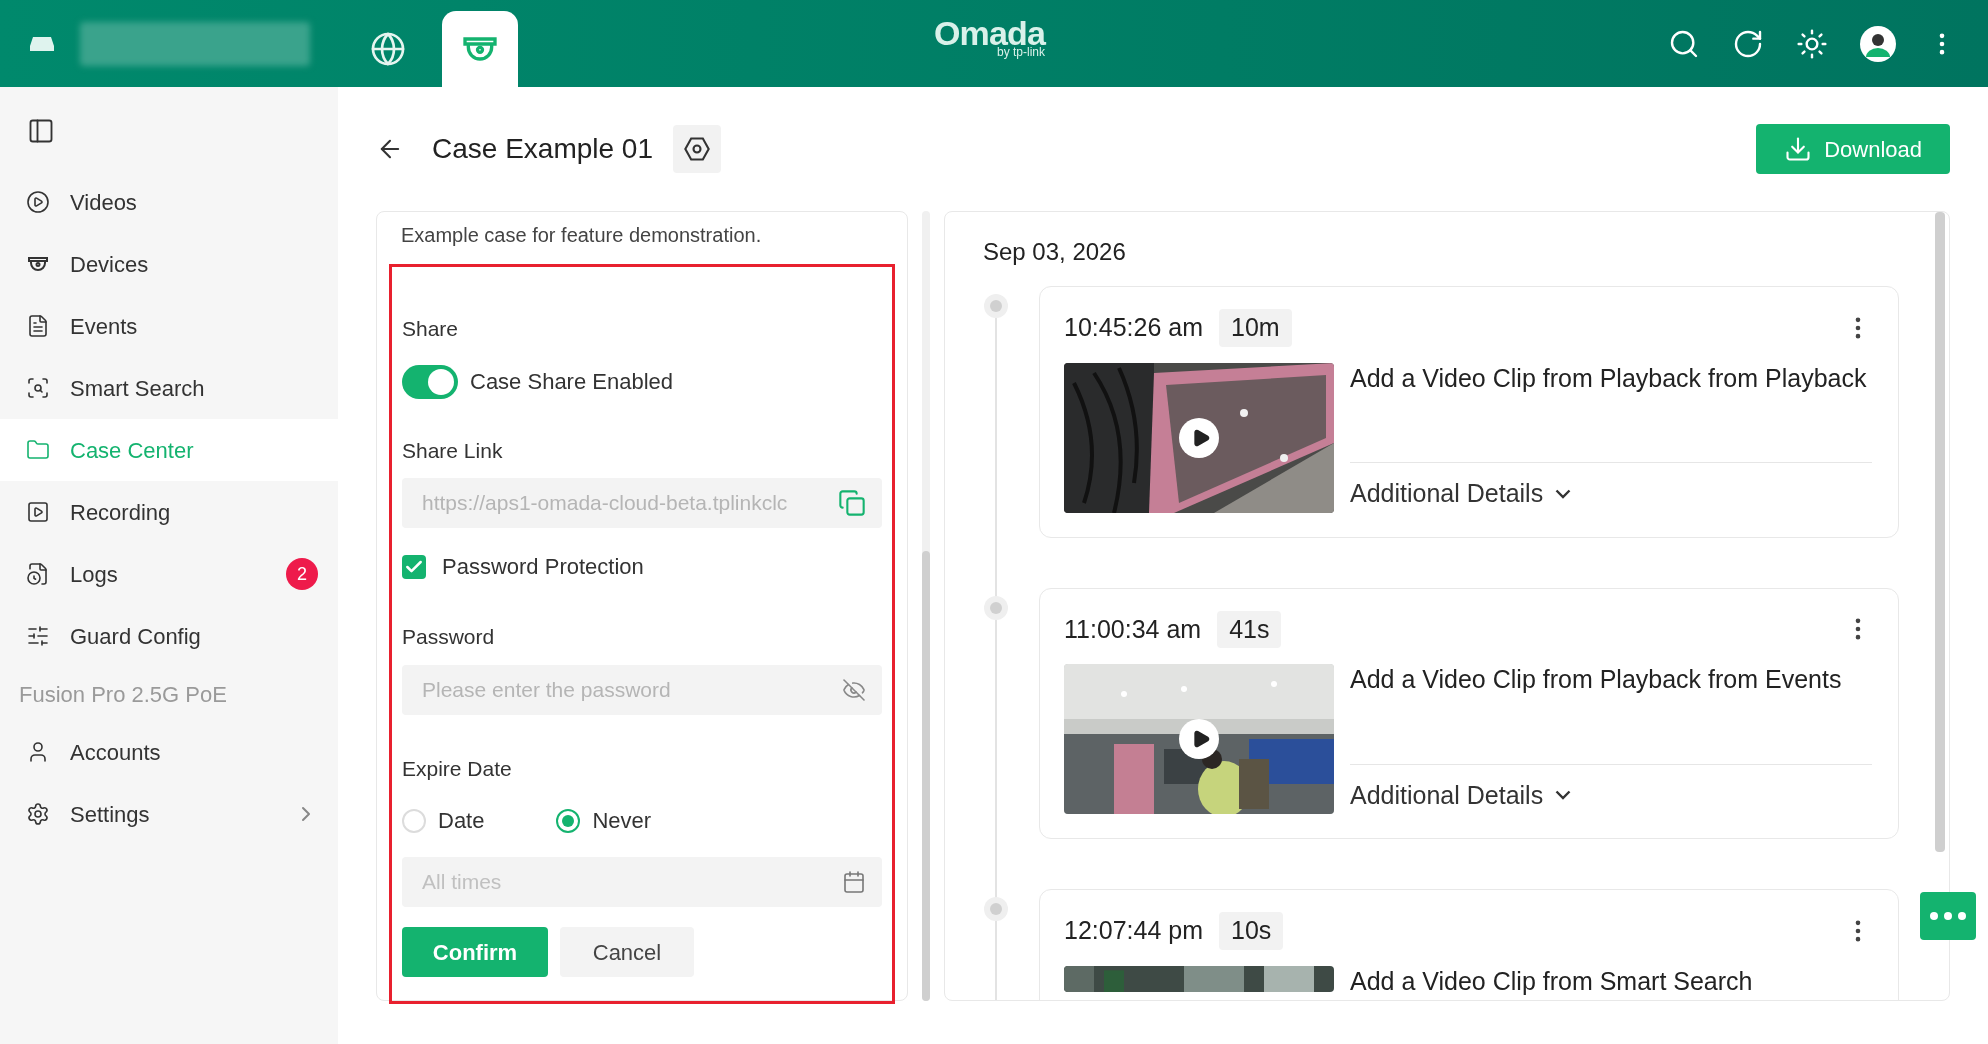  What do you see at coordinates (1133, 629) in the screenshot?
I see `clip-time: 11:00:34 am` at bounding box center [1133, 629].